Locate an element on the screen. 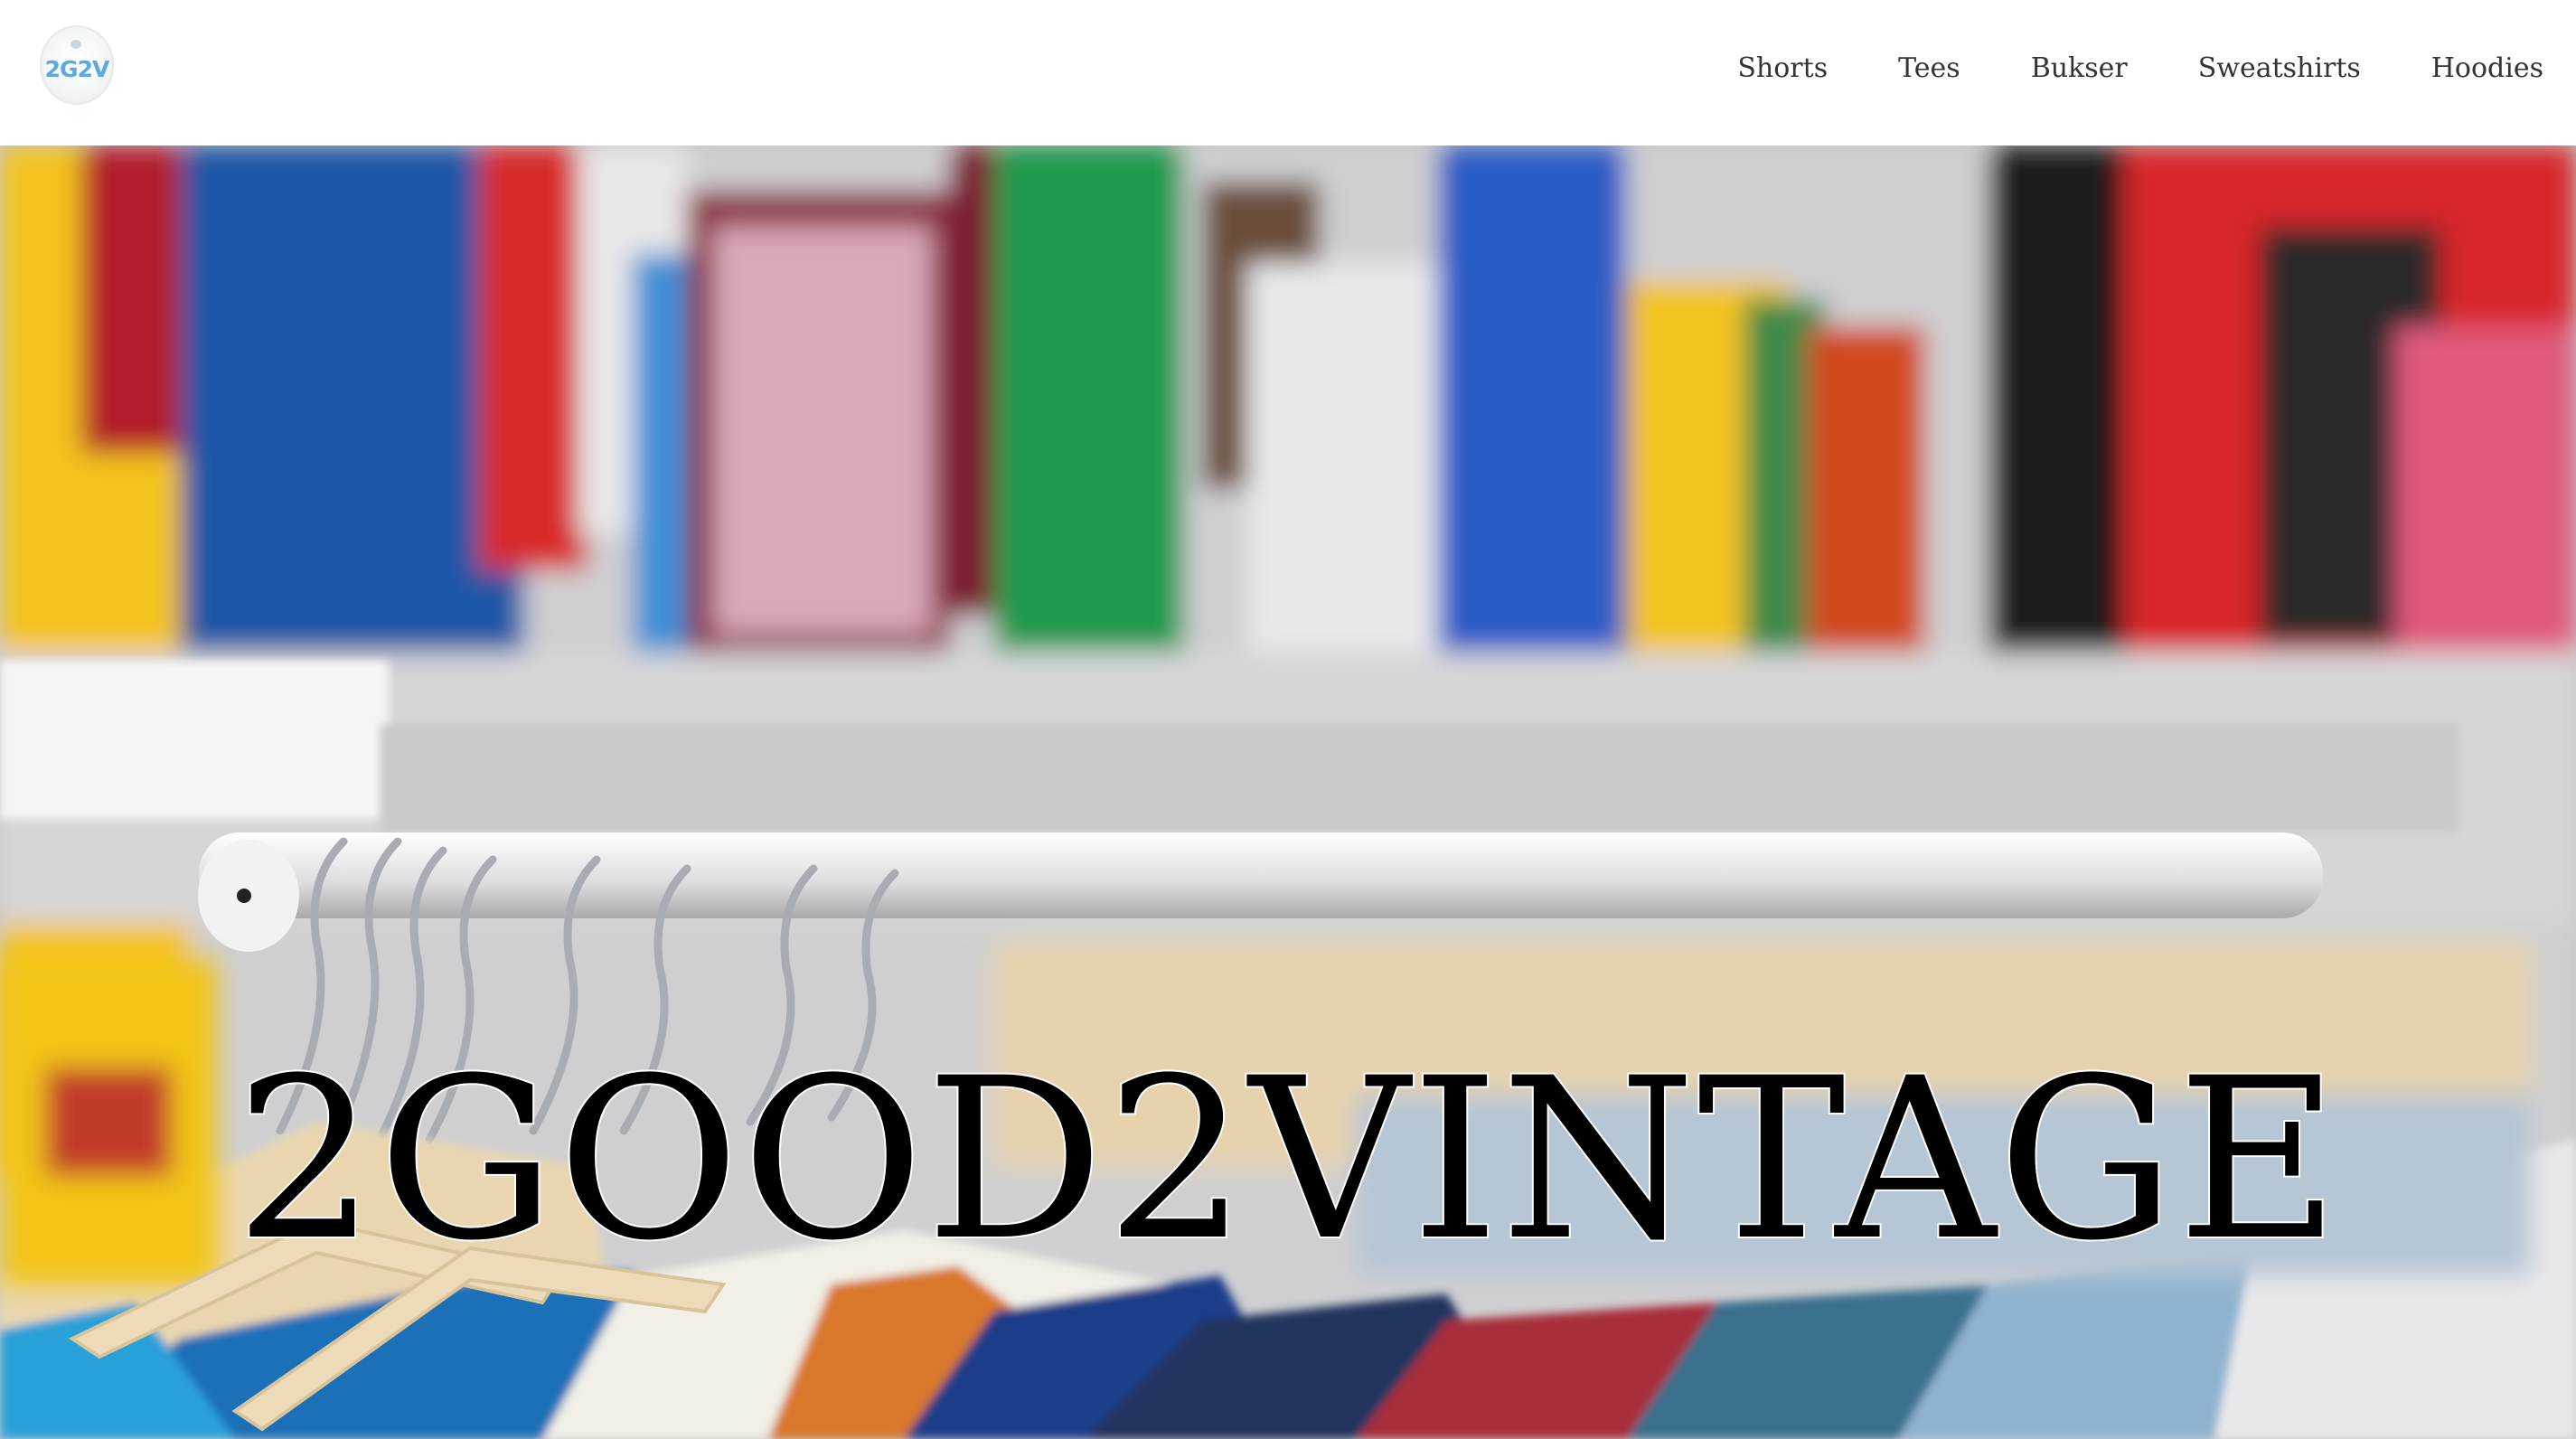  logo-decoration is located at coordinates (76, 44).